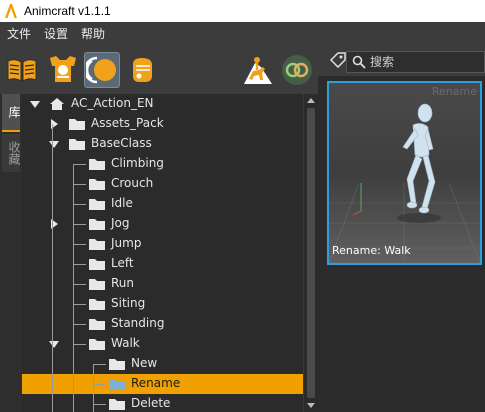 This screenshot has height=412, width=485. Describe the element at coordinates (162, 304) in the screenshot. I see `tree-row: Siting` at that location.